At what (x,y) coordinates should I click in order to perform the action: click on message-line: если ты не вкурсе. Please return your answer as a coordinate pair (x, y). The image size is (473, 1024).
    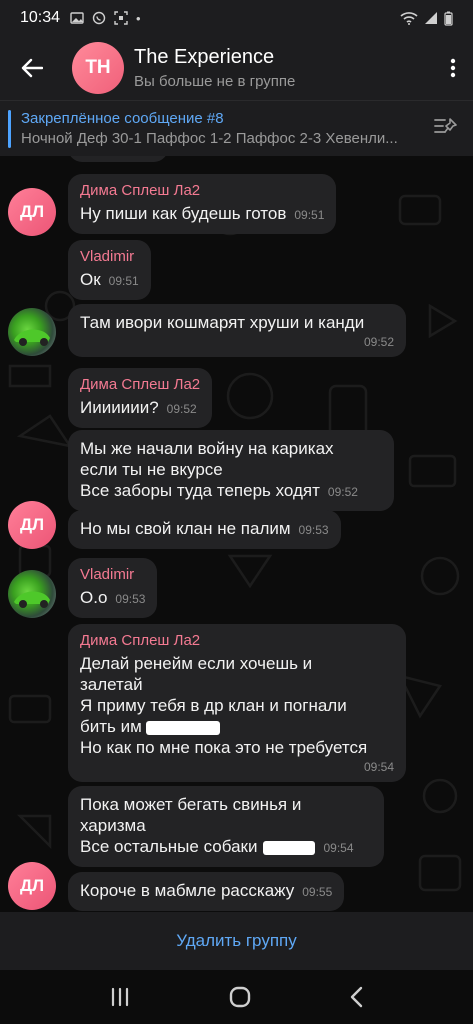
    Looking at the image, I should click on (151, 469).